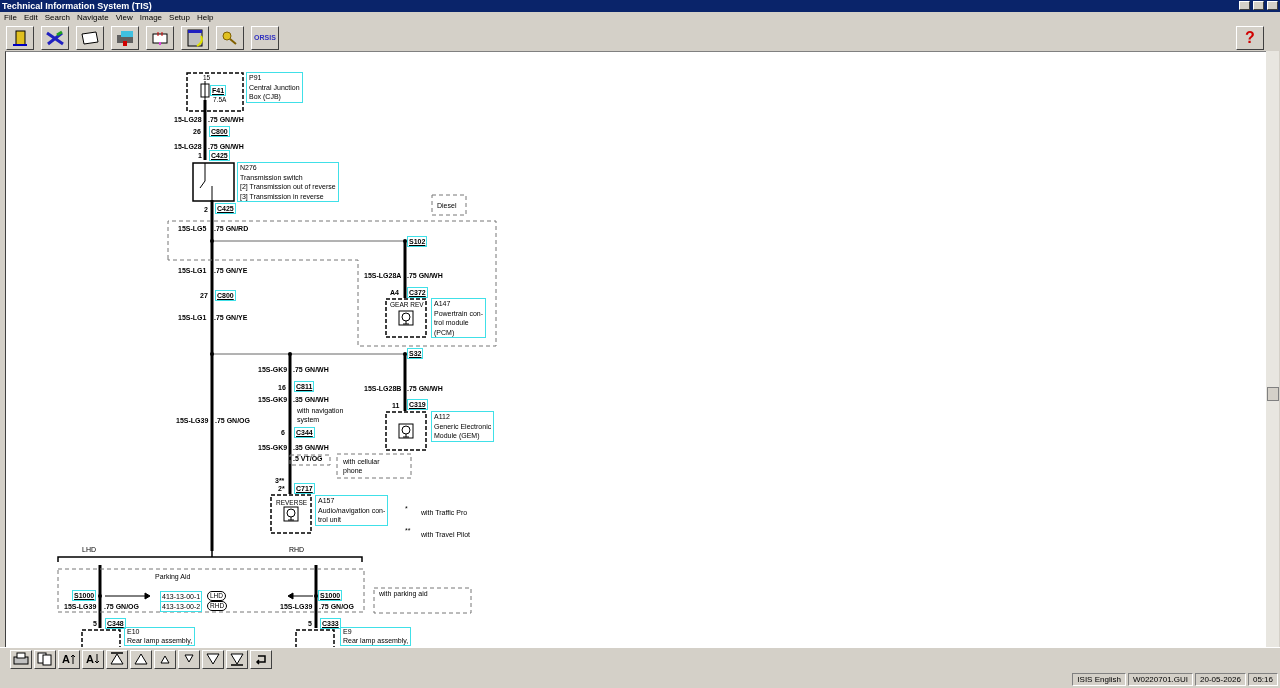  What do you see at coordinates (1258, 6) in the screenshot?
I see `maximize-button` at bounding box center [1258, 6].